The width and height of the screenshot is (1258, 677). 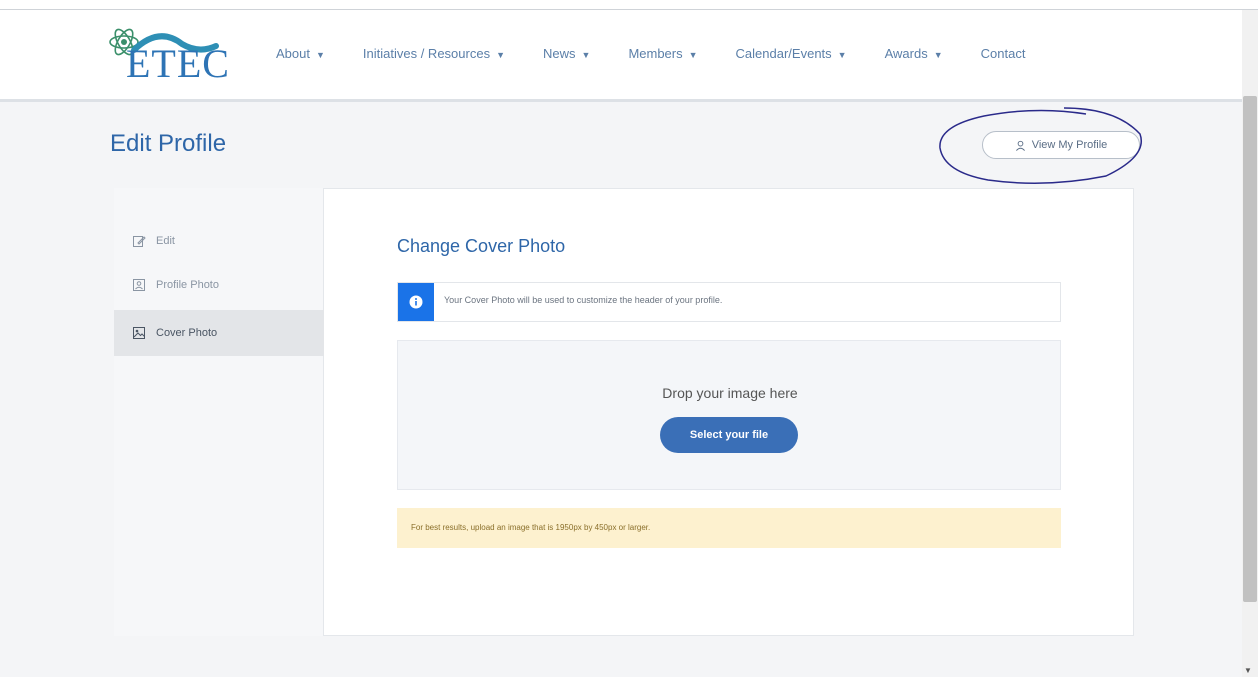 I want to click on scrollbar-thumb, so click(x=1250, y=349).